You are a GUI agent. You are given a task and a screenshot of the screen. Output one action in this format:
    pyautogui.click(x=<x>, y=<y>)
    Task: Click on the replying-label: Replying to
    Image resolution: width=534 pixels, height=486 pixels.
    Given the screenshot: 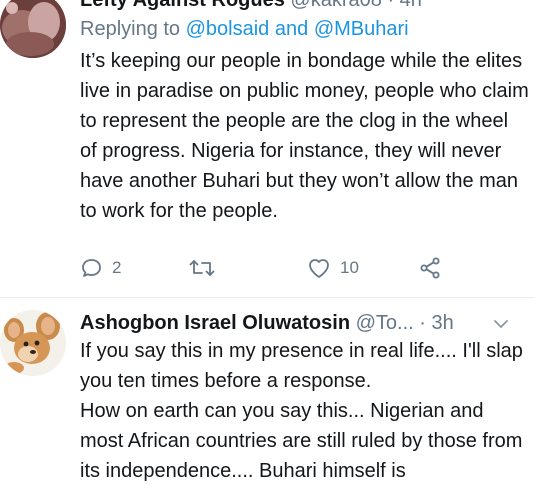 What is the action you would take?
    pyautogui.click(x=130, y=29)
    